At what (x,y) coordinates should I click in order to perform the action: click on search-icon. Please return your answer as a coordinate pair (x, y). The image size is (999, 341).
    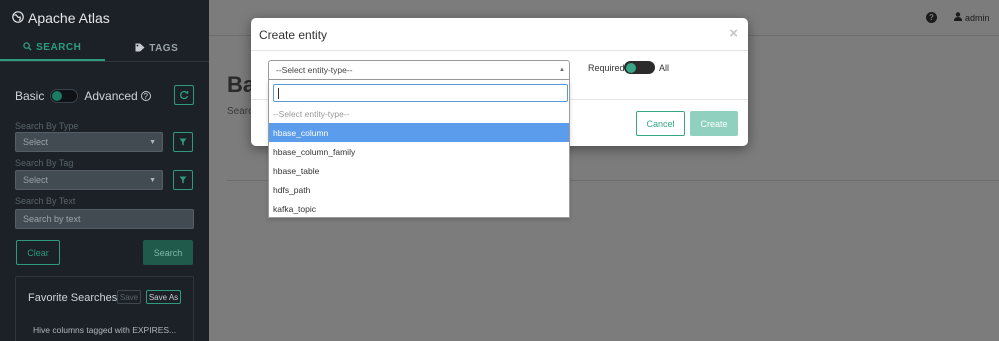
    Looking at the image, I should click on (27, 47).